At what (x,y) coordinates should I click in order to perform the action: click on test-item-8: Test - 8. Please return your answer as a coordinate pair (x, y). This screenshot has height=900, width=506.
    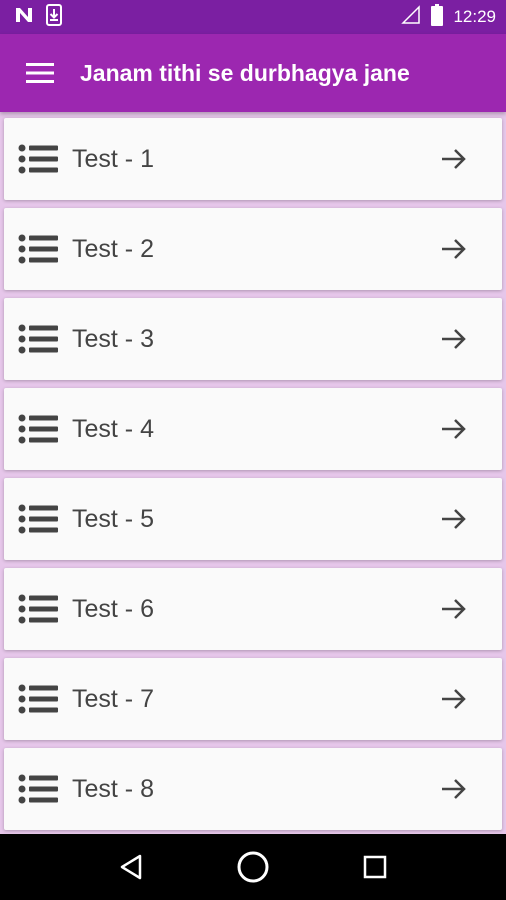
    Looking at the image, I should click on (253, 789).